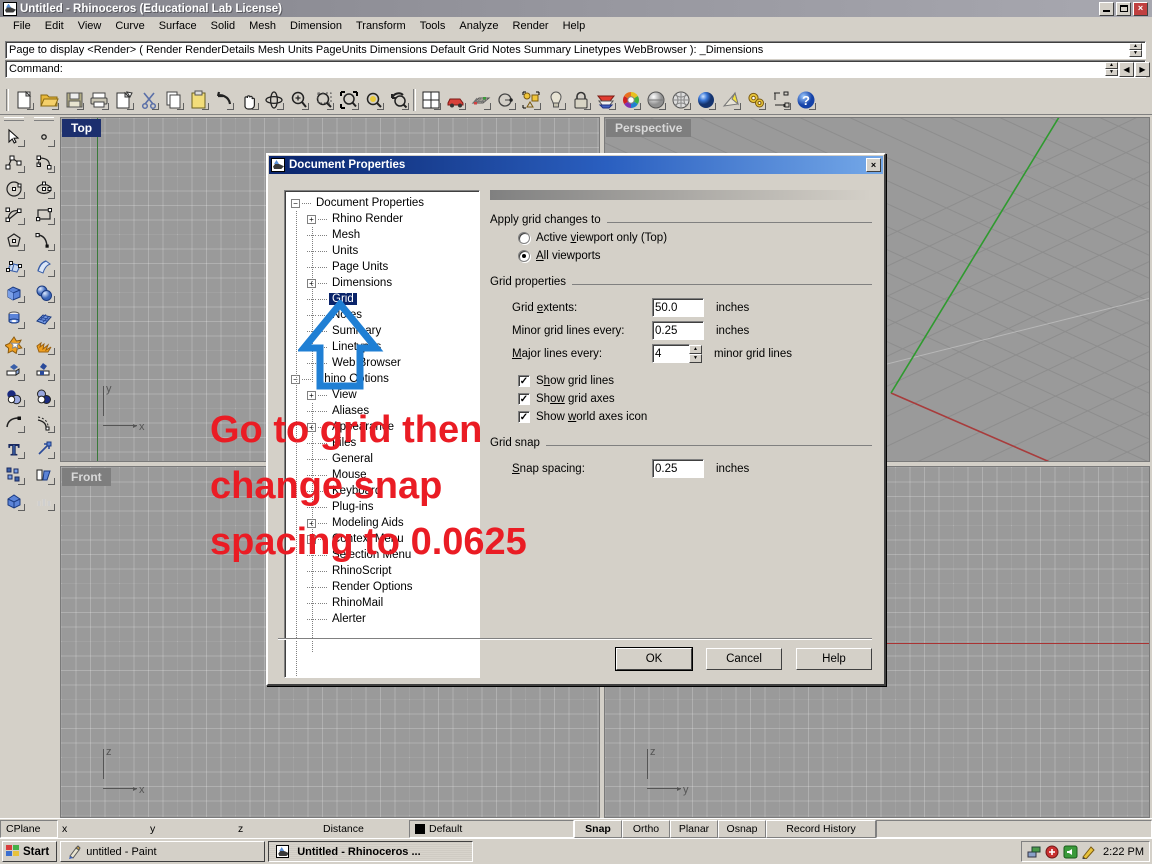 The width and height of the screenshot is (1152, 864). Describe the element at coordinates (744, 659) in the screenshot. I see `cancel-button: Cancel` at that location.